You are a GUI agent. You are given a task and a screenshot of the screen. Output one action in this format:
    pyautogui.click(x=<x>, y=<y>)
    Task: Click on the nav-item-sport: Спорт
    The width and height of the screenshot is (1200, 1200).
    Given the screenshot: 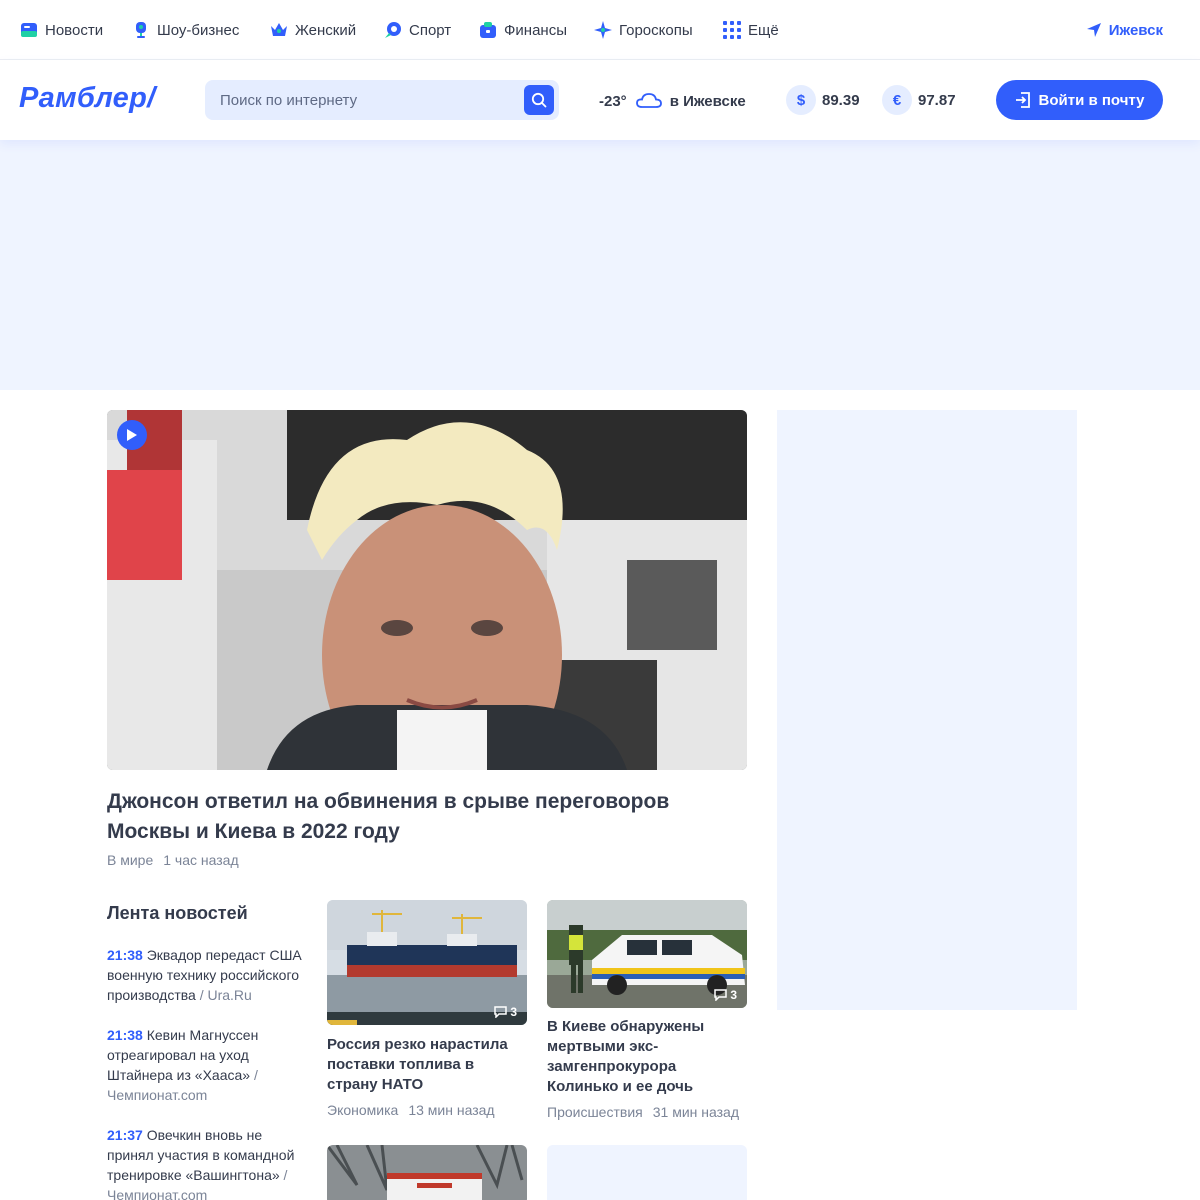 What is the action you would take?
    pyautogui.click(x=417, y=30)
    